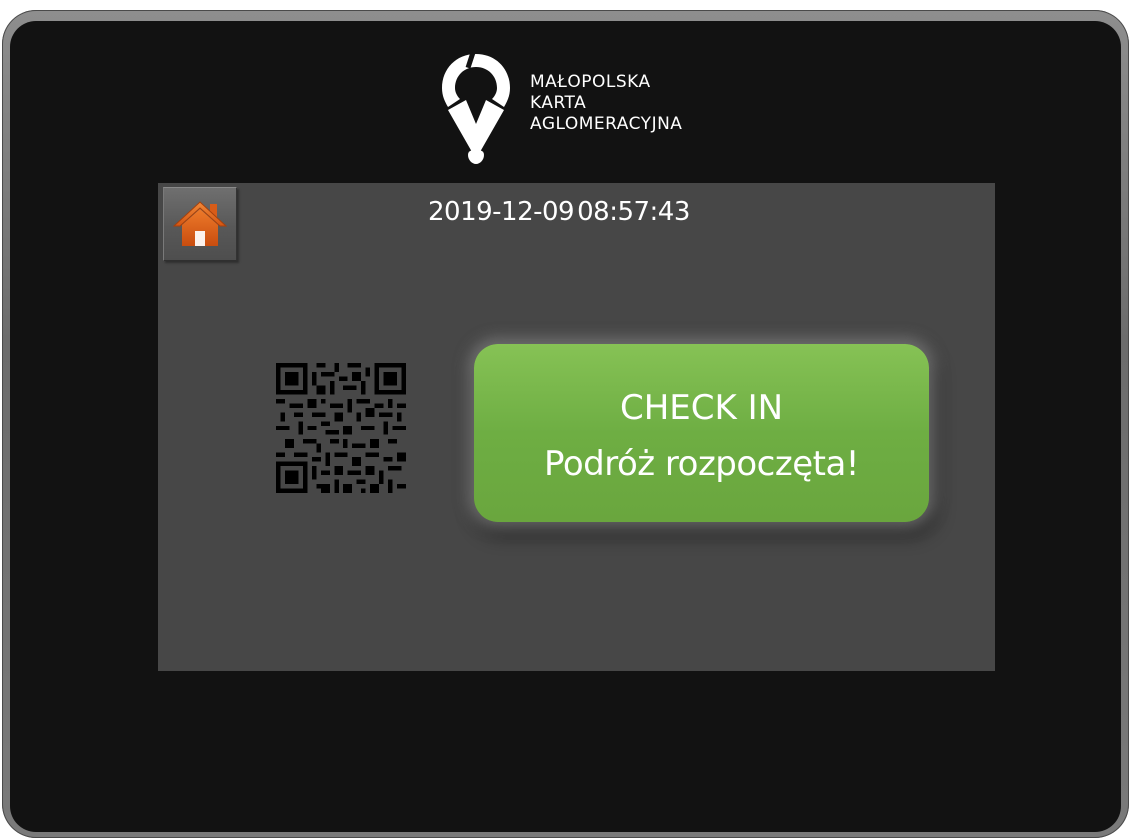 The image size is (1131, 840). Describe the element at coordinates (633, 212) in the screenshot. I see `time-text: 08:57:43` at that location.